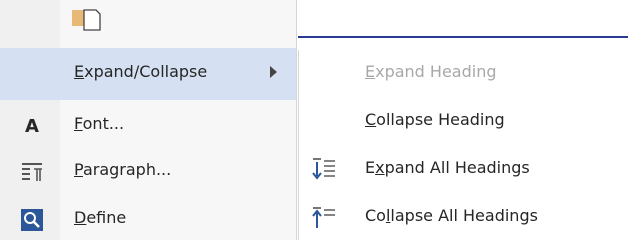 The height and width of the screenshot is (246, 628). Describe the element at coordinates (32, 126) in the screenshot. I see `font-icon: A` at that location.